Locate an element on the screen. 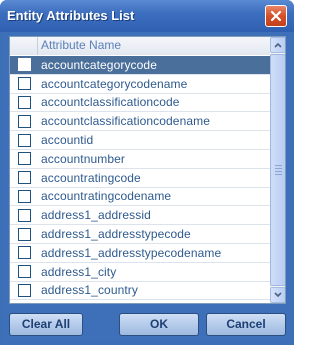 The width and height of the screenshot is (320, 345). list-item: address1_country is located at coordinates (140, 291).